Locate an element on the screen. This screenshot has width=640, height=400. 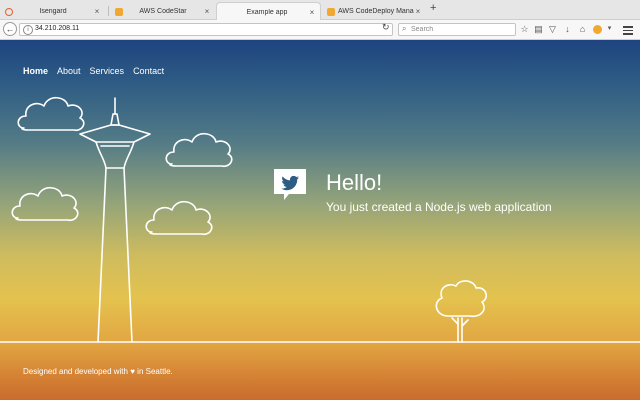
tab-aws-codestar: AWS CodeStar × is located at coordinates (162, 11).